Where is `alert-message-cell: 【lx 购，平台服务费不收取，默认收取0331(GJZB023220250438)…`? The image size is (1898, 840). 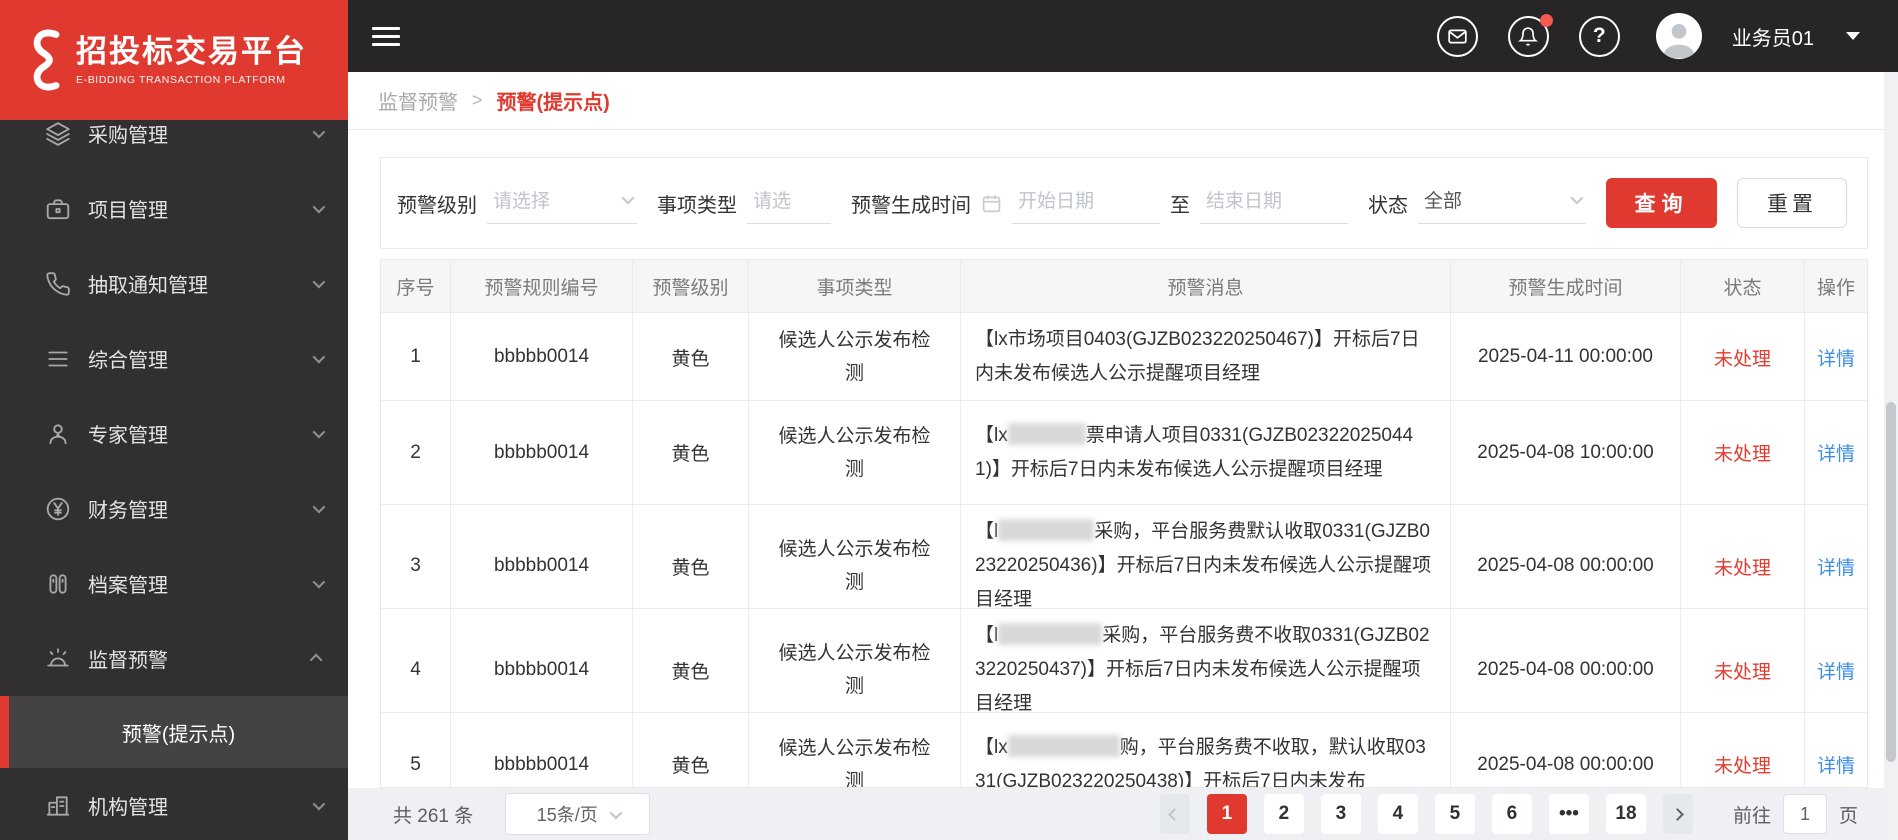 alert-message-cell: 【lx 购，平台服务费不收取，默认收取0331(GJZB023220250438)… is located at coordinates (1206, 750).